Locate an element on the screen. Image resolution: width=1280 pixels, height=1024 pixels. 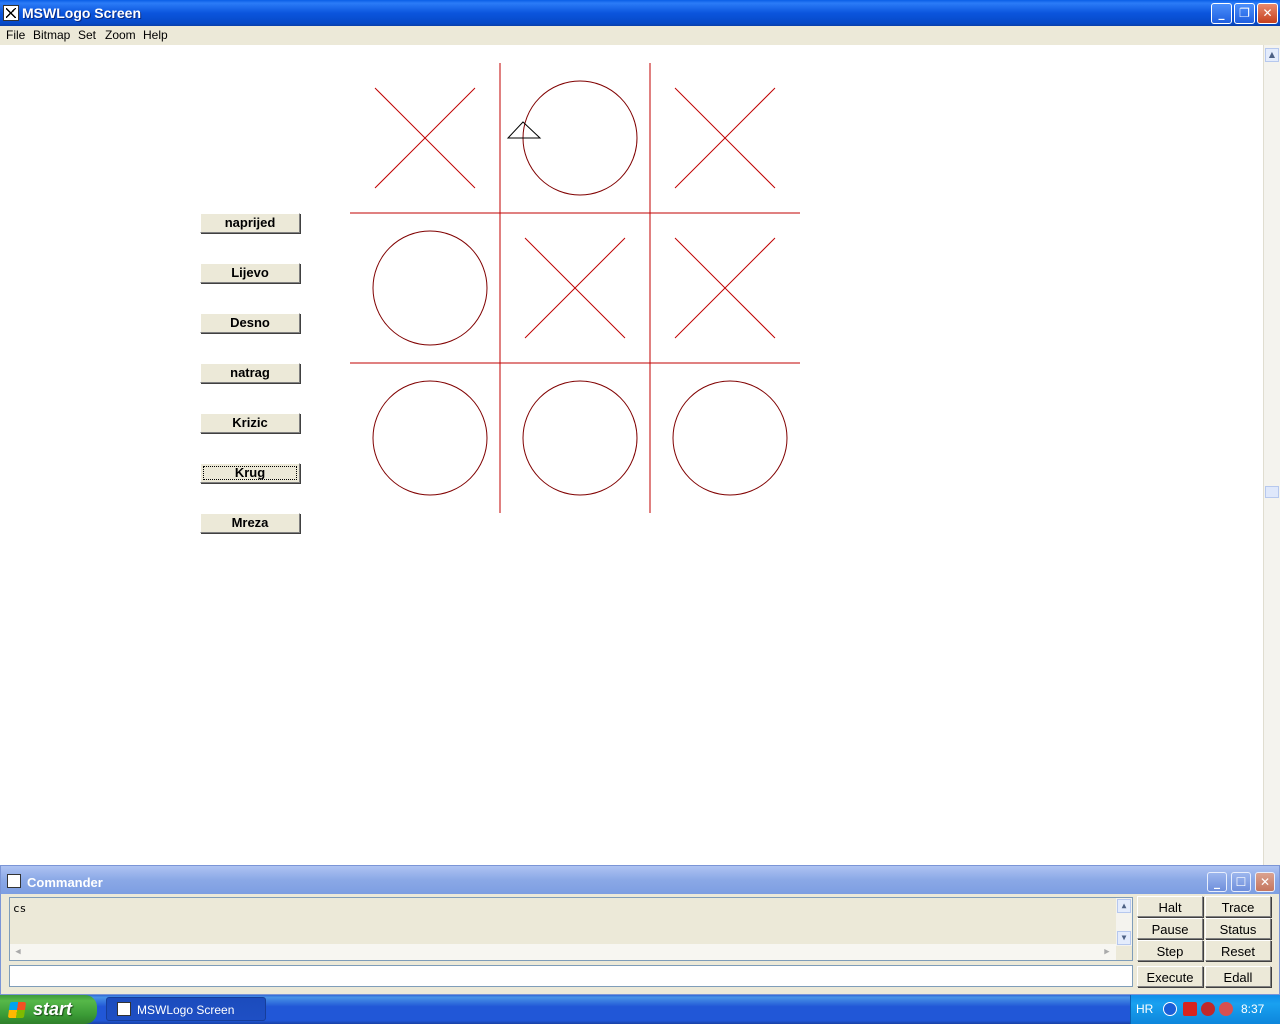
language-indicator: HR is located at coordinates (1144, 1009).